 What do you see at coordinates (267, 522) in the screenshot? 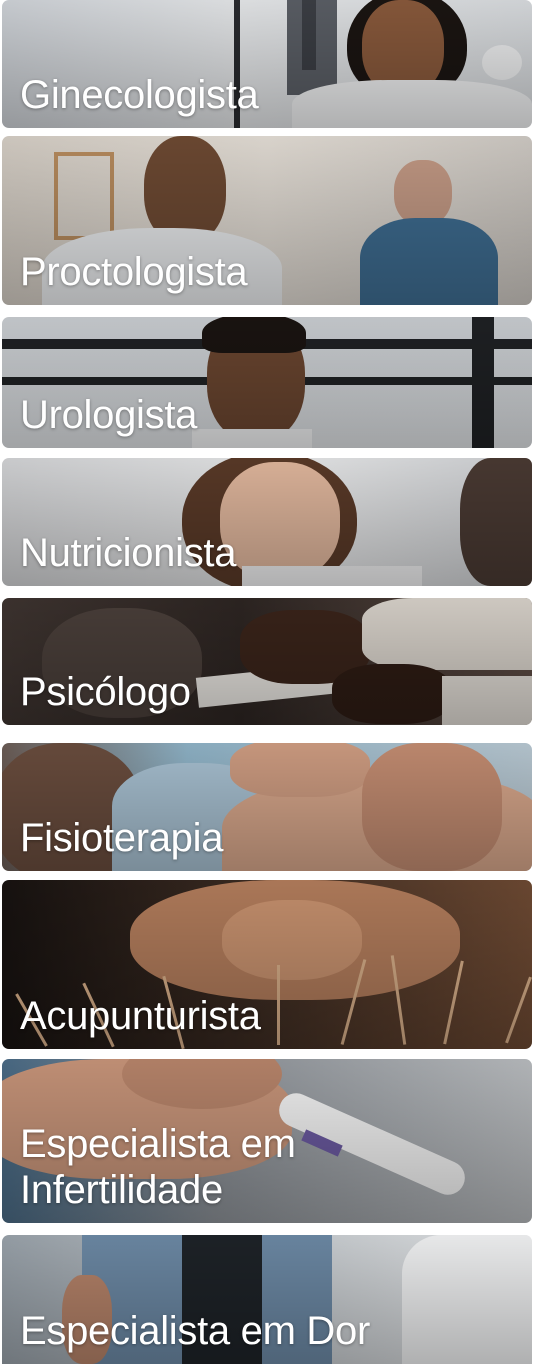
I see `specialty-card-nutricionista: Nutricionista` at bounding box center [267, 522].